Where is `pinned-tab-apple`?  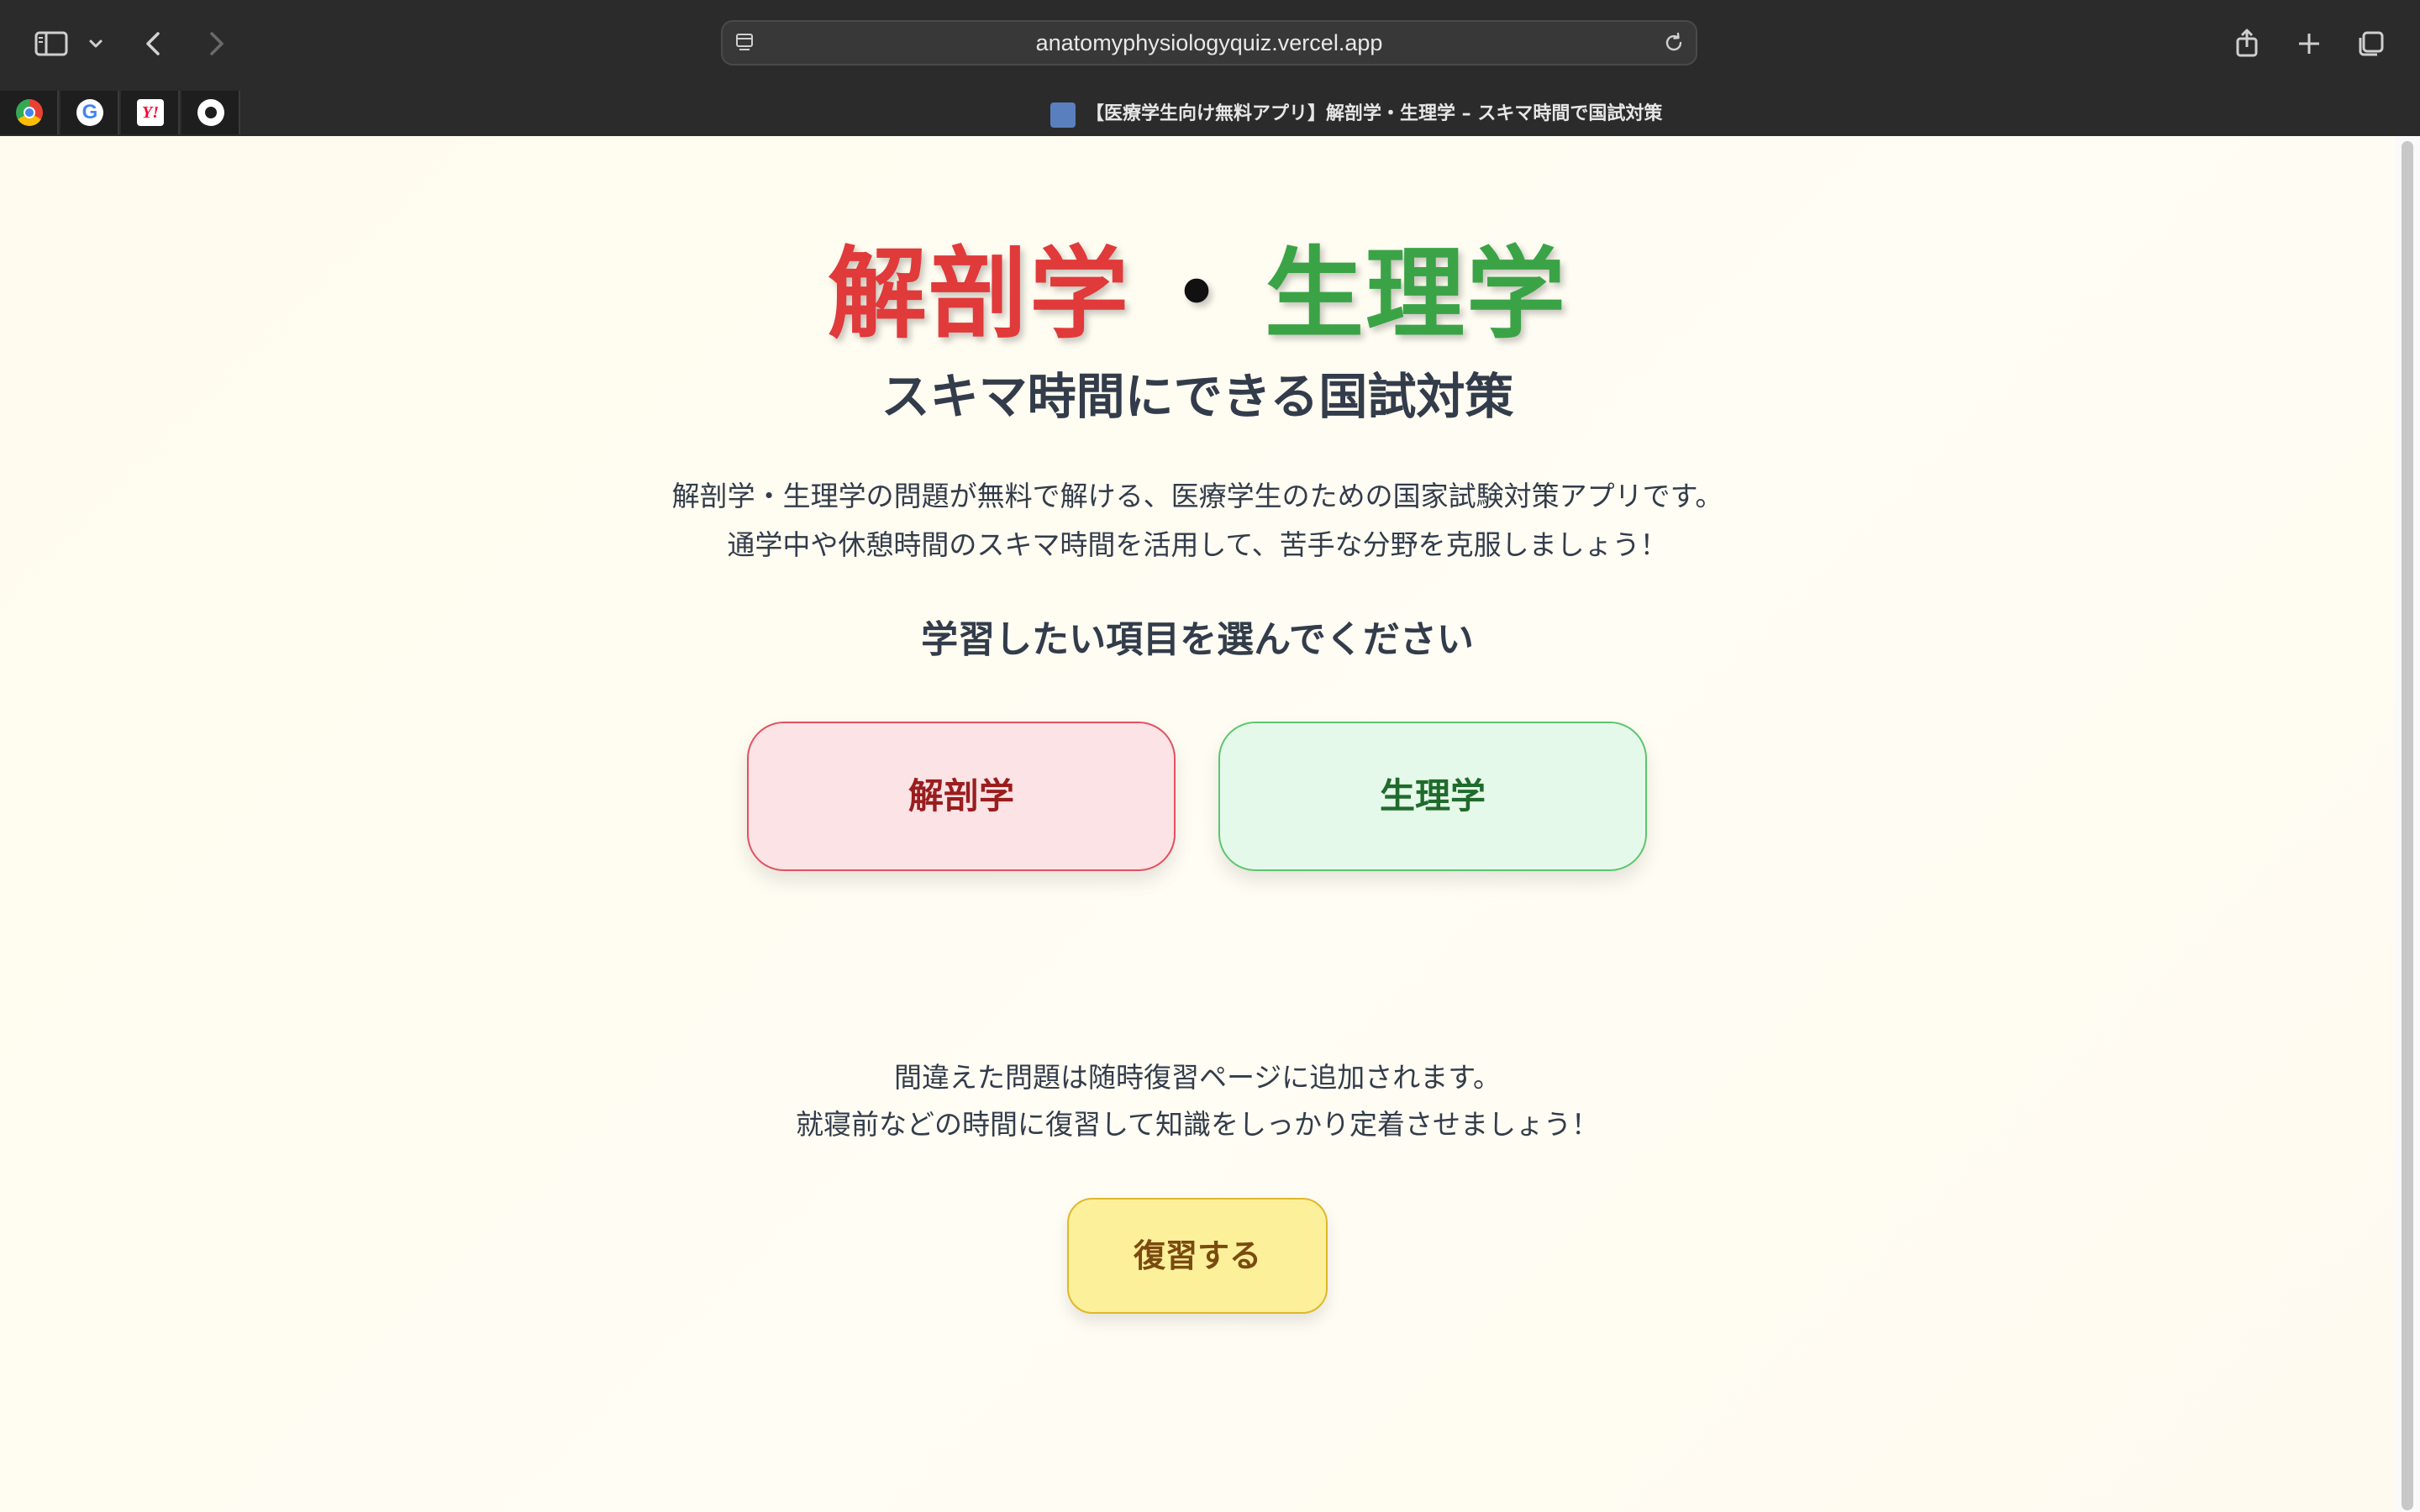 pinned-tab-apple is located at coordinates (211, 112).